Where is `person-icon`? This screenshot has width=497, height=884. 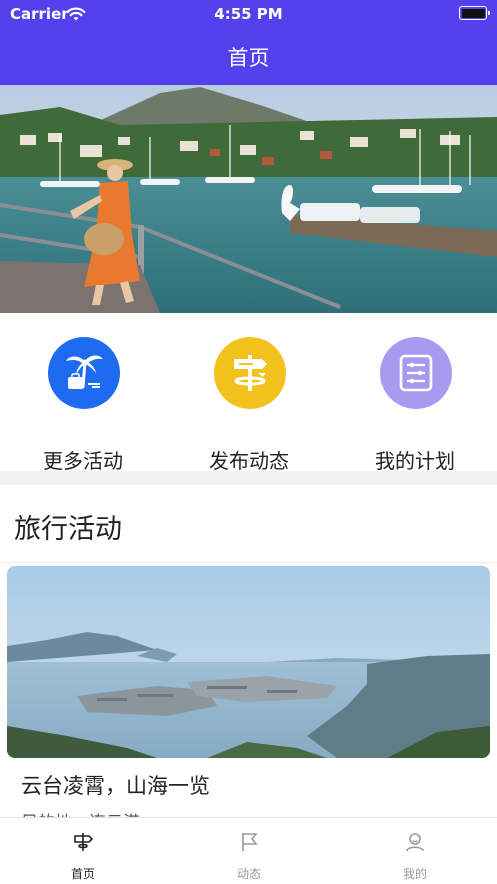
person-icon is located at coordinates (415, 842).